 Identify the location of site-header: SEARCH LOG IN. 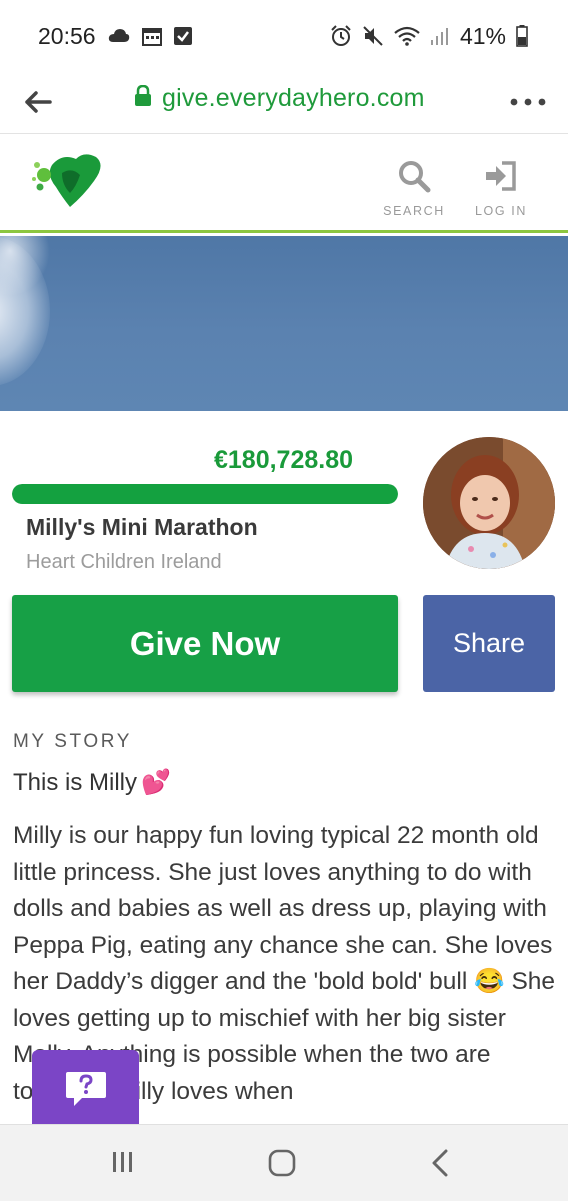
(284, 184).